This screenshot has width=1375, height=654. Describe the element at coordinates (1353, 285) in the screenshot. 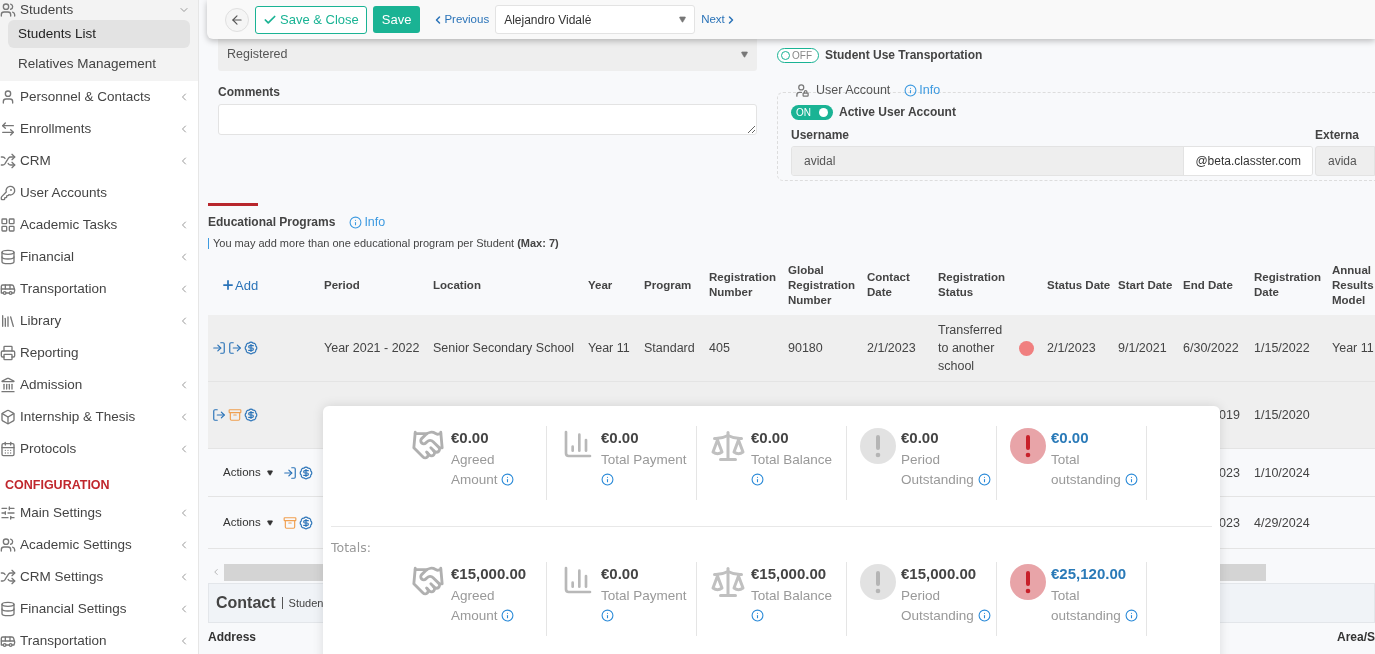

I see `column-header: Annual Results Model` at that location.